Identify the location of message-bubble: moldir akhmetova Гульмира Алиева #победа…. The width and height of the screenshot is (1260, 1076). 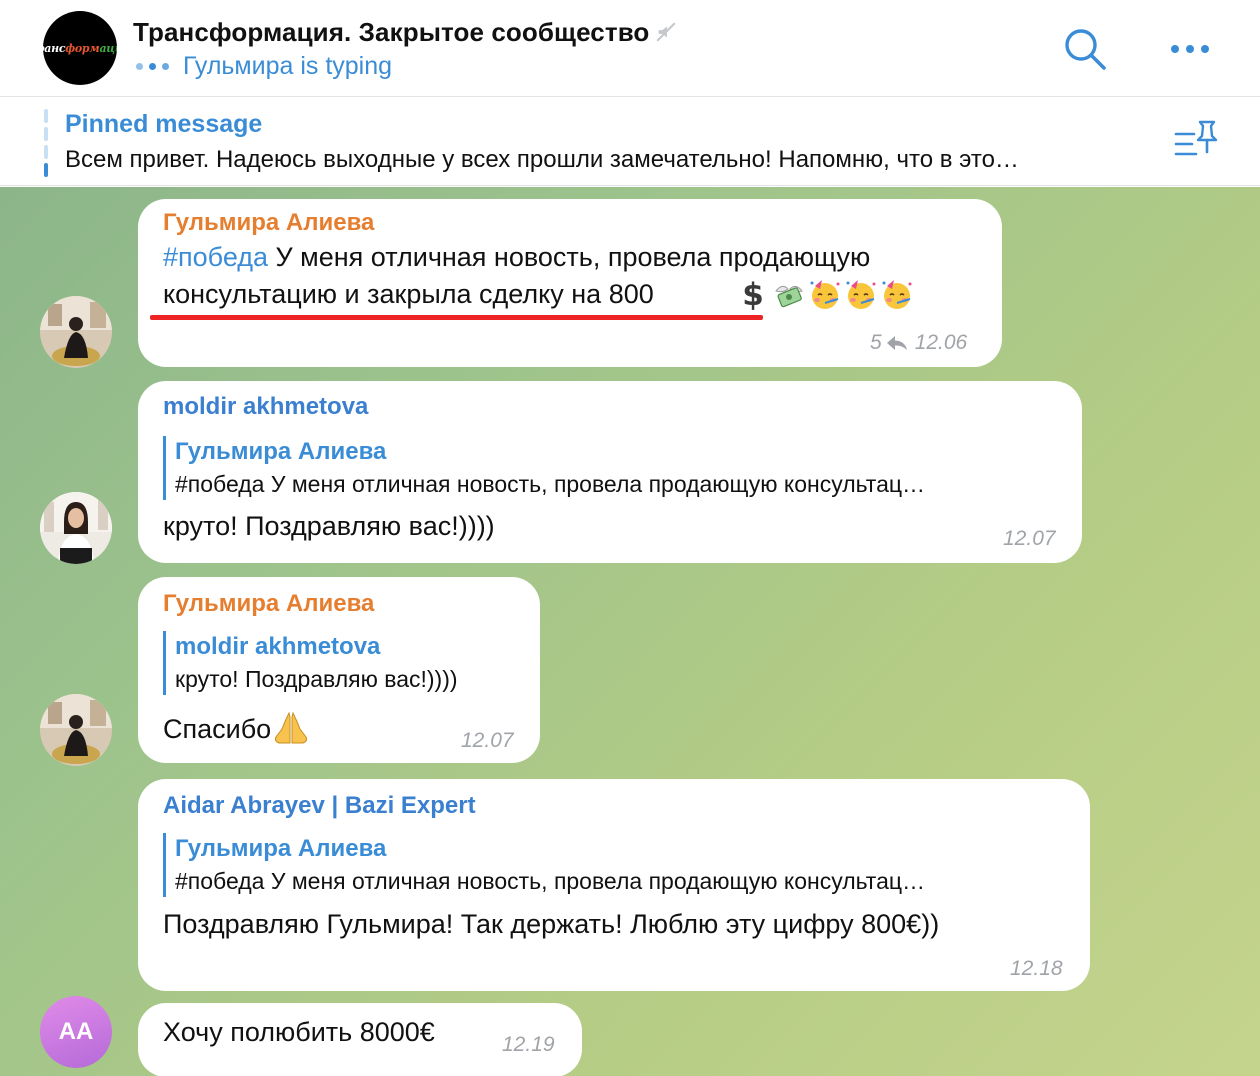
(610, 472).